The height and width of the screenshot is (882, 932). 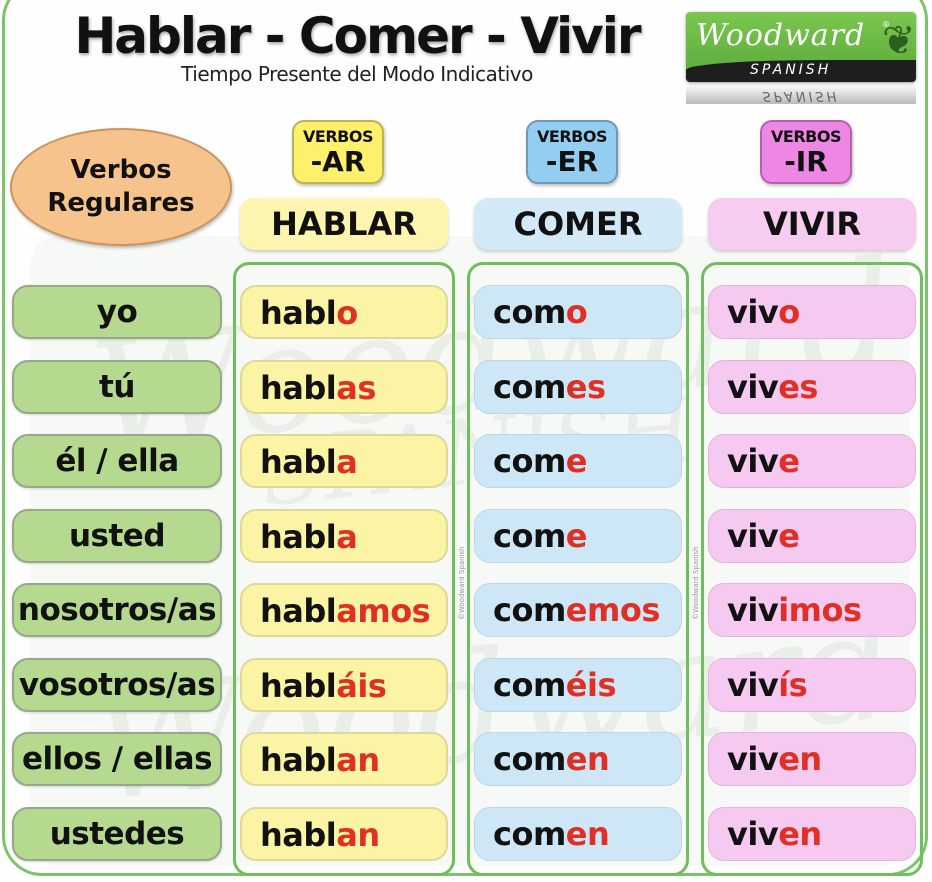 I want to click on verb-group-tag: VERBOS -IR, so click(x=806, y=152).